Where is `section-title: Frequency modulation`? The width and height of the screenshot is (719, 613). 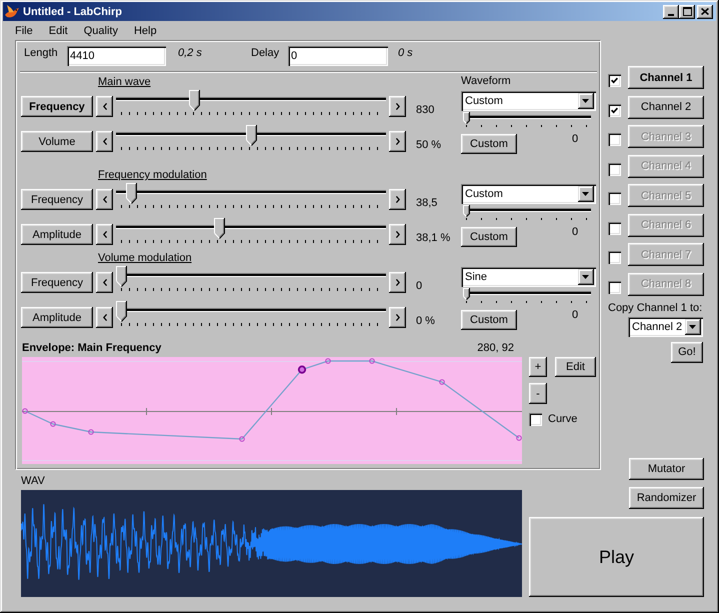
section-title: Frequency modulation is located at coordinates (152, 175).